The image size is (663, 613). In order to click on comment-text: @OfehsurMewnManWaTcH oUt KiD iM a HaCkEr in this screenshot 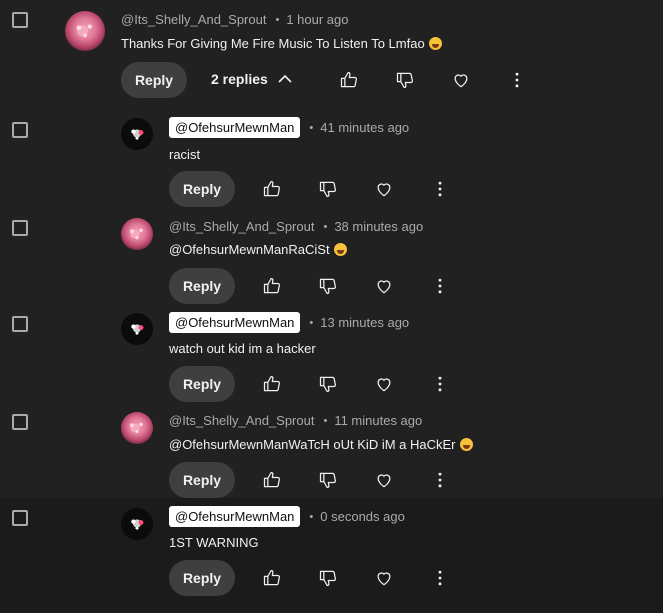, I will do `click(321, 444)`.